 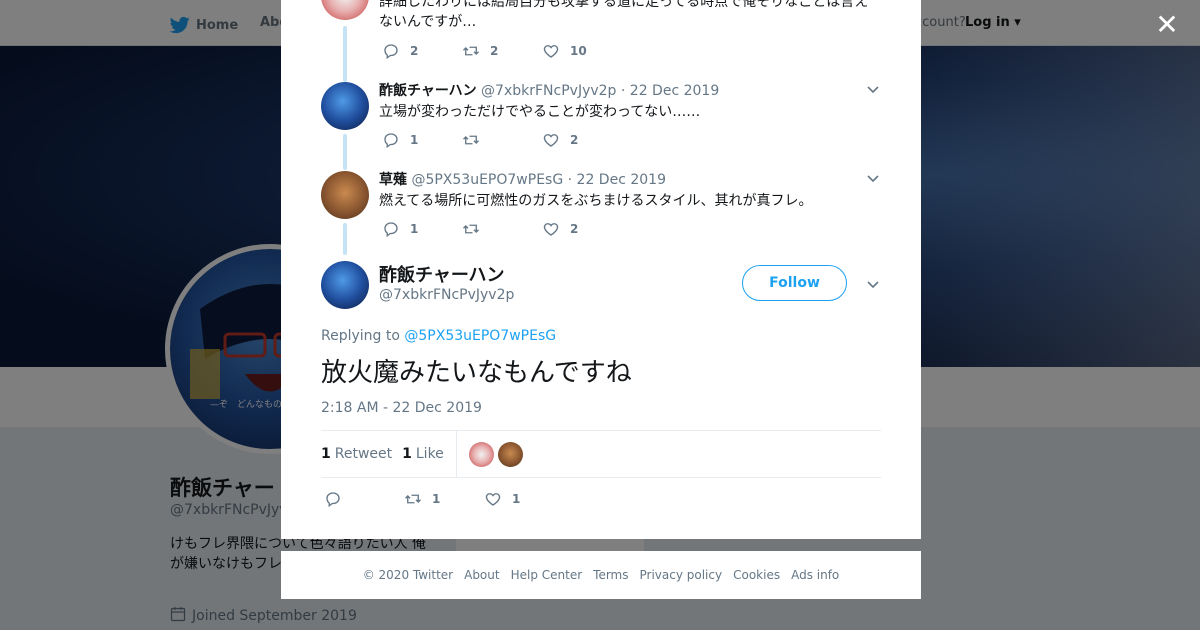 What do you see at coordinates (407, 454) in the screenshot?
I see `like-stat-count: 1` at bounding box center [407, 454].